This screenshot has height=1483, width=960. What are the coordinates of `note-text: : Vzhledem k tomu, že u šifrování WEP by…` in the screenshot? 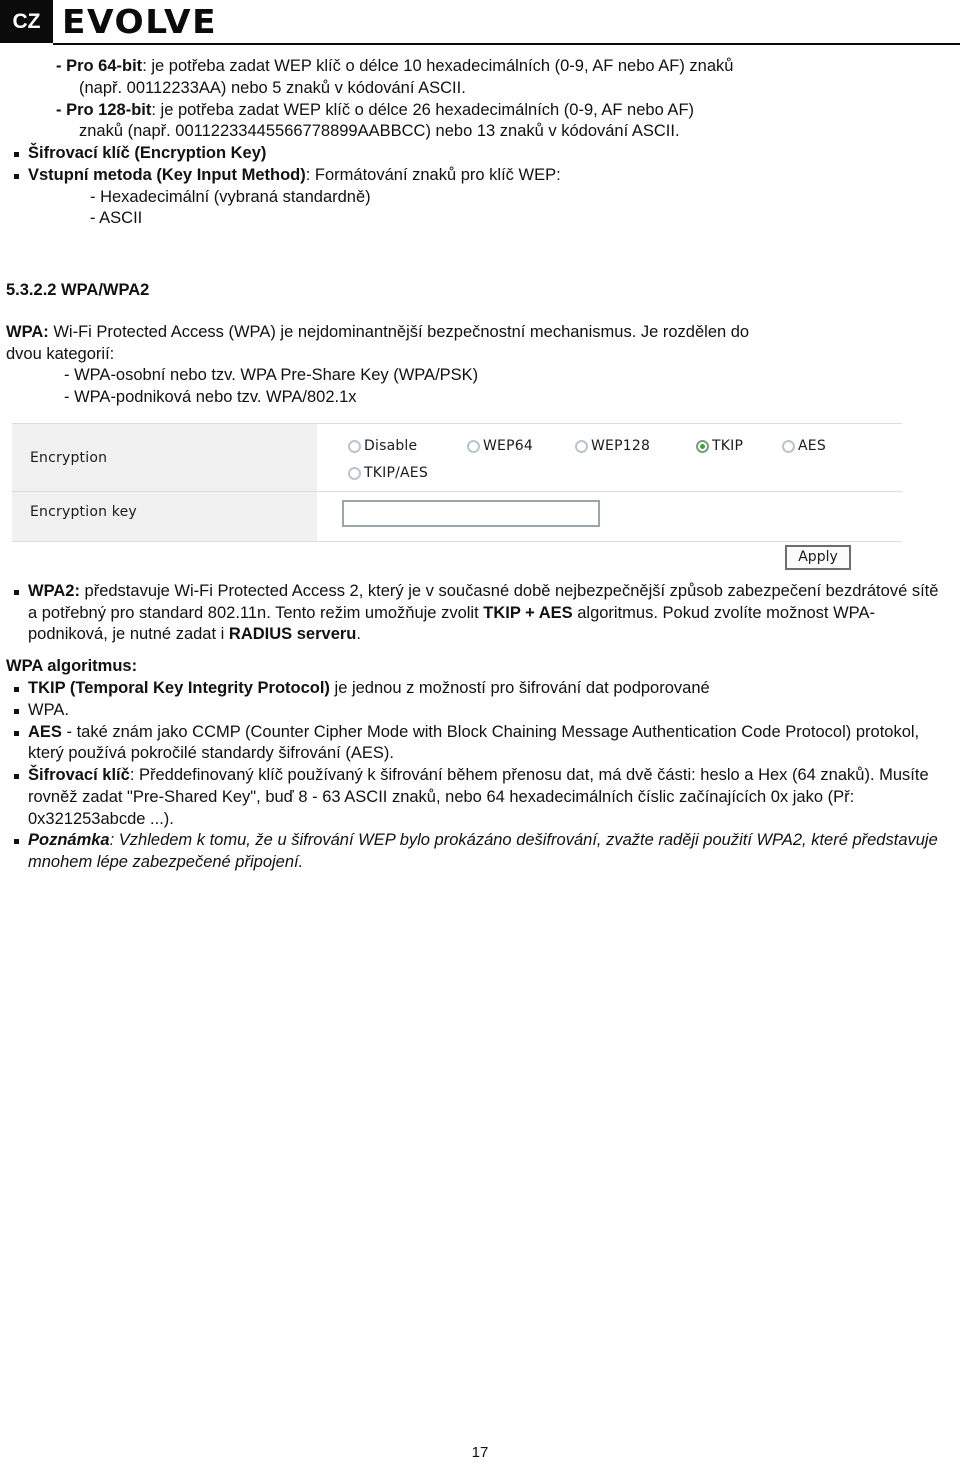 It's located at (483, 851).